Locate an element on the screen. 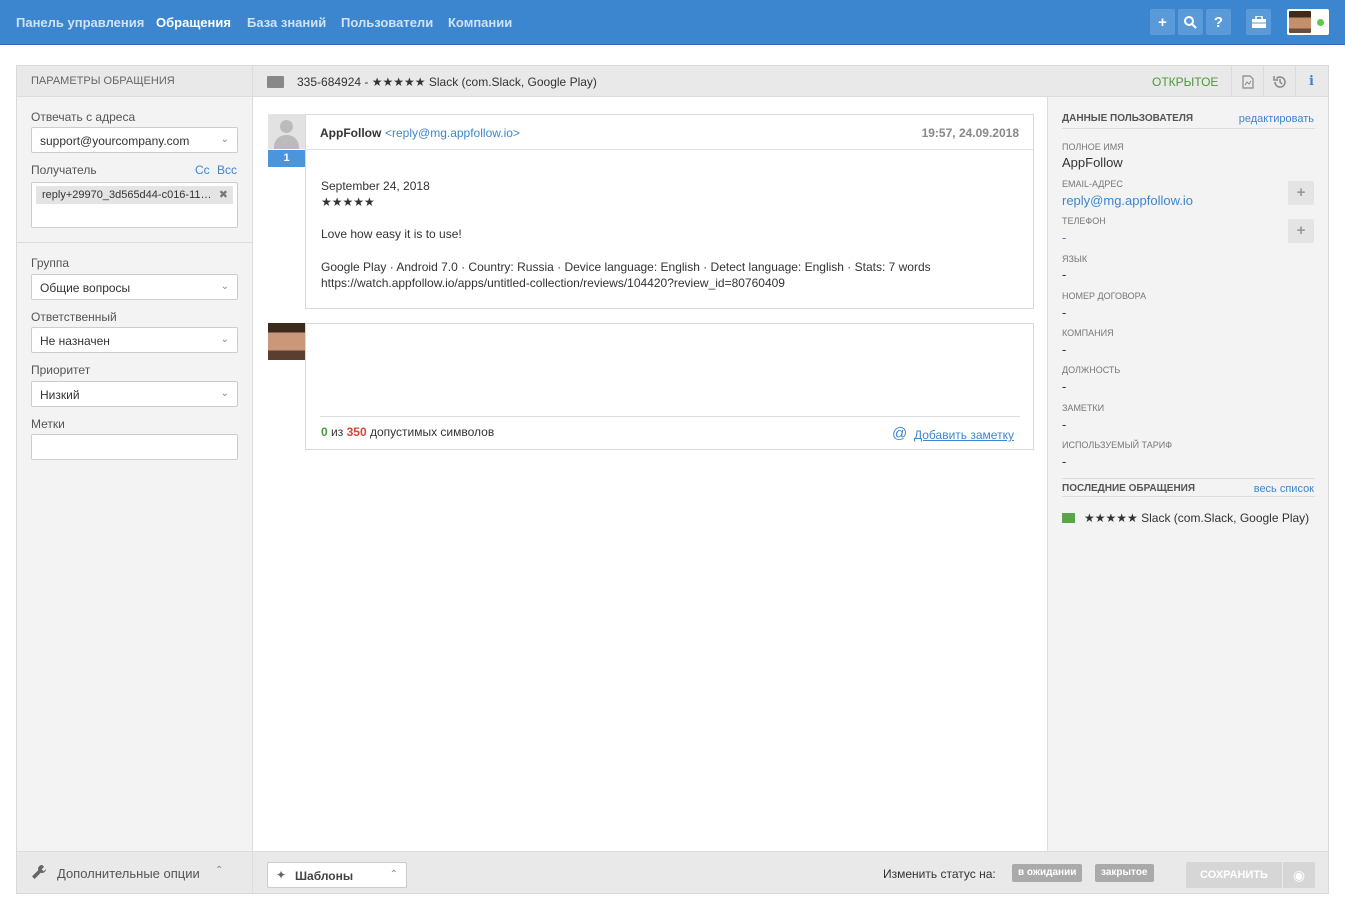  char-counter-suffix: допустимых символов is located at coordinates (432, 432).